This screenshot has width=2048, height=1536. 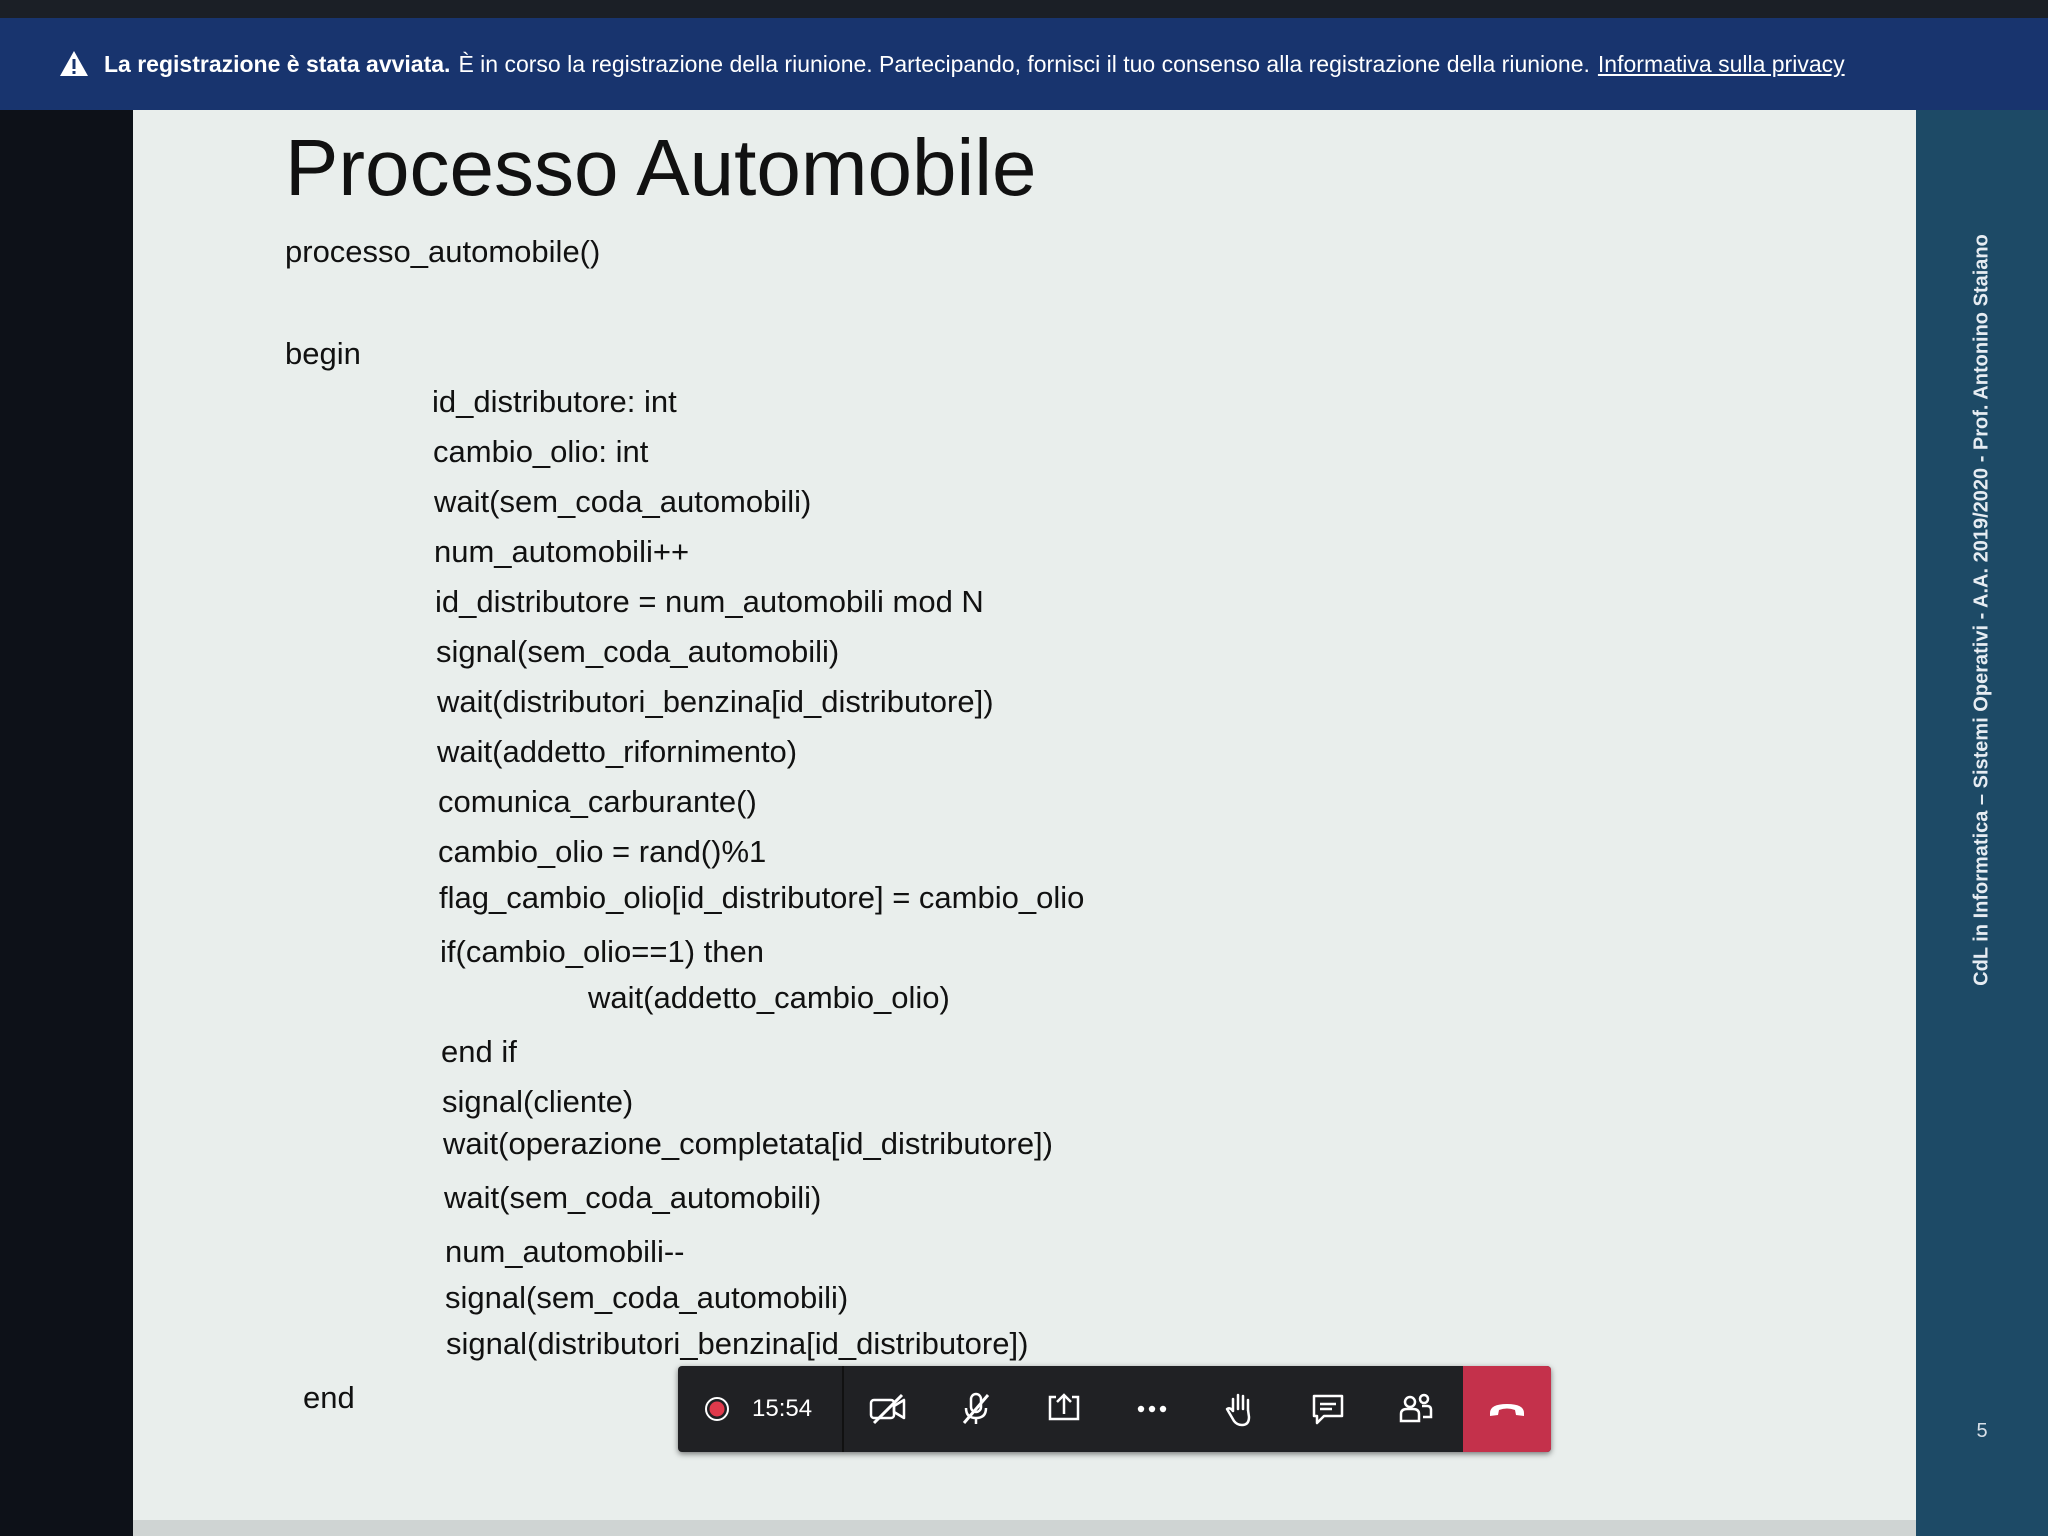 I want to click on participants-button, so click(x=1416, y=1409).